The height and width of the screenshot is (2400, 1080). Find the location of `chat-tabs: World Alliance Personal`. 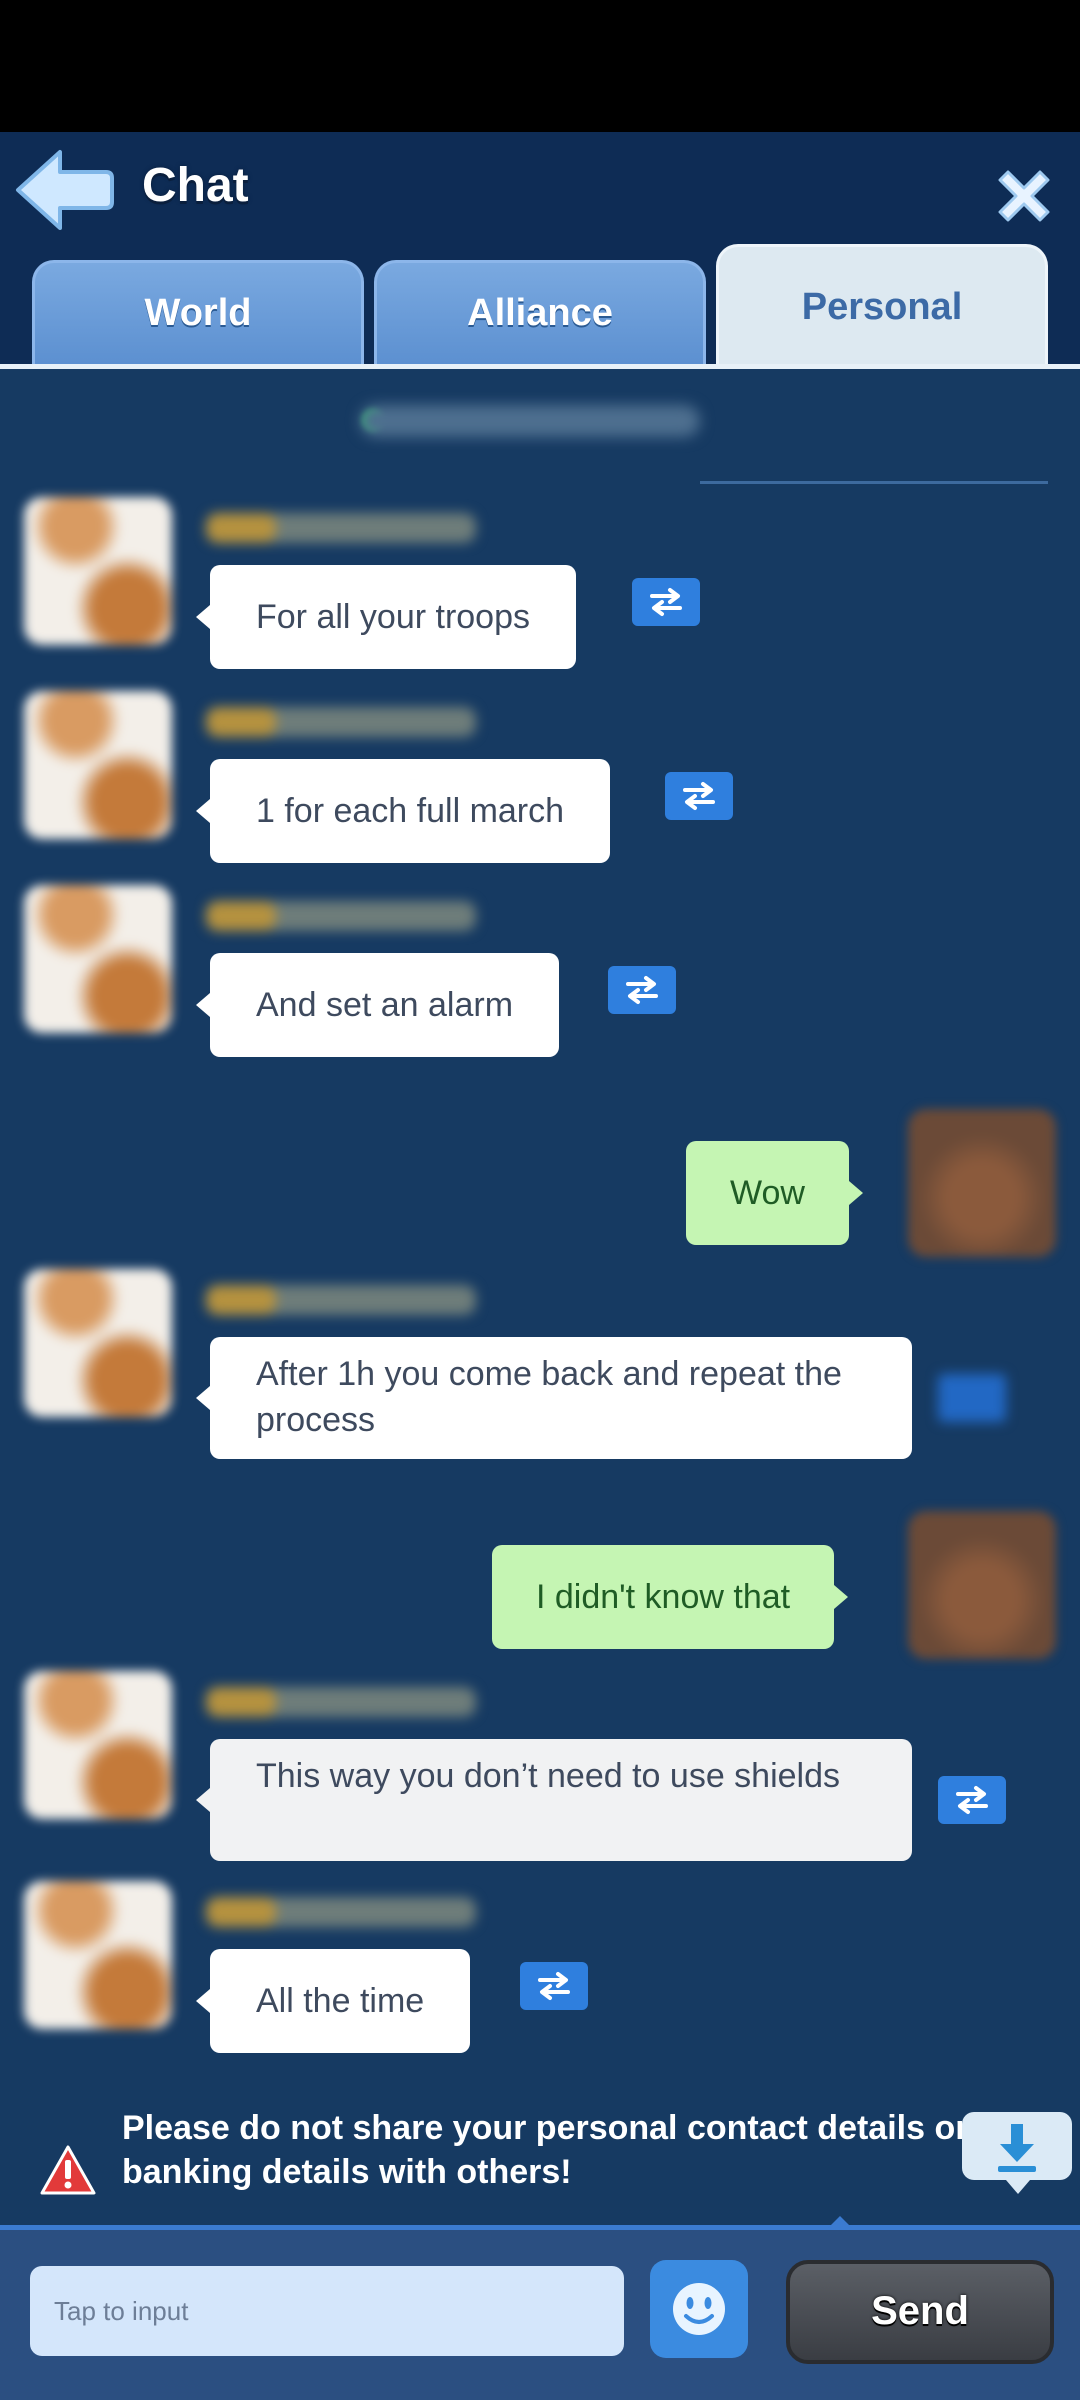

chat-tabs: World Alliance Personal is located at coordinates (542, 306).